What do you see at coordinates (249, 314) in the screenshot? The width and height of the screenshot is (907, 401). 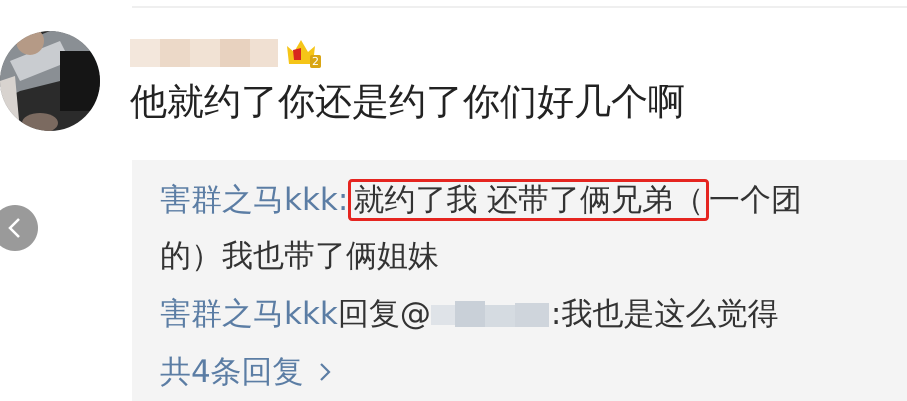 I see `author-link: 害群之马kkk` at bounding box center [249, 314].